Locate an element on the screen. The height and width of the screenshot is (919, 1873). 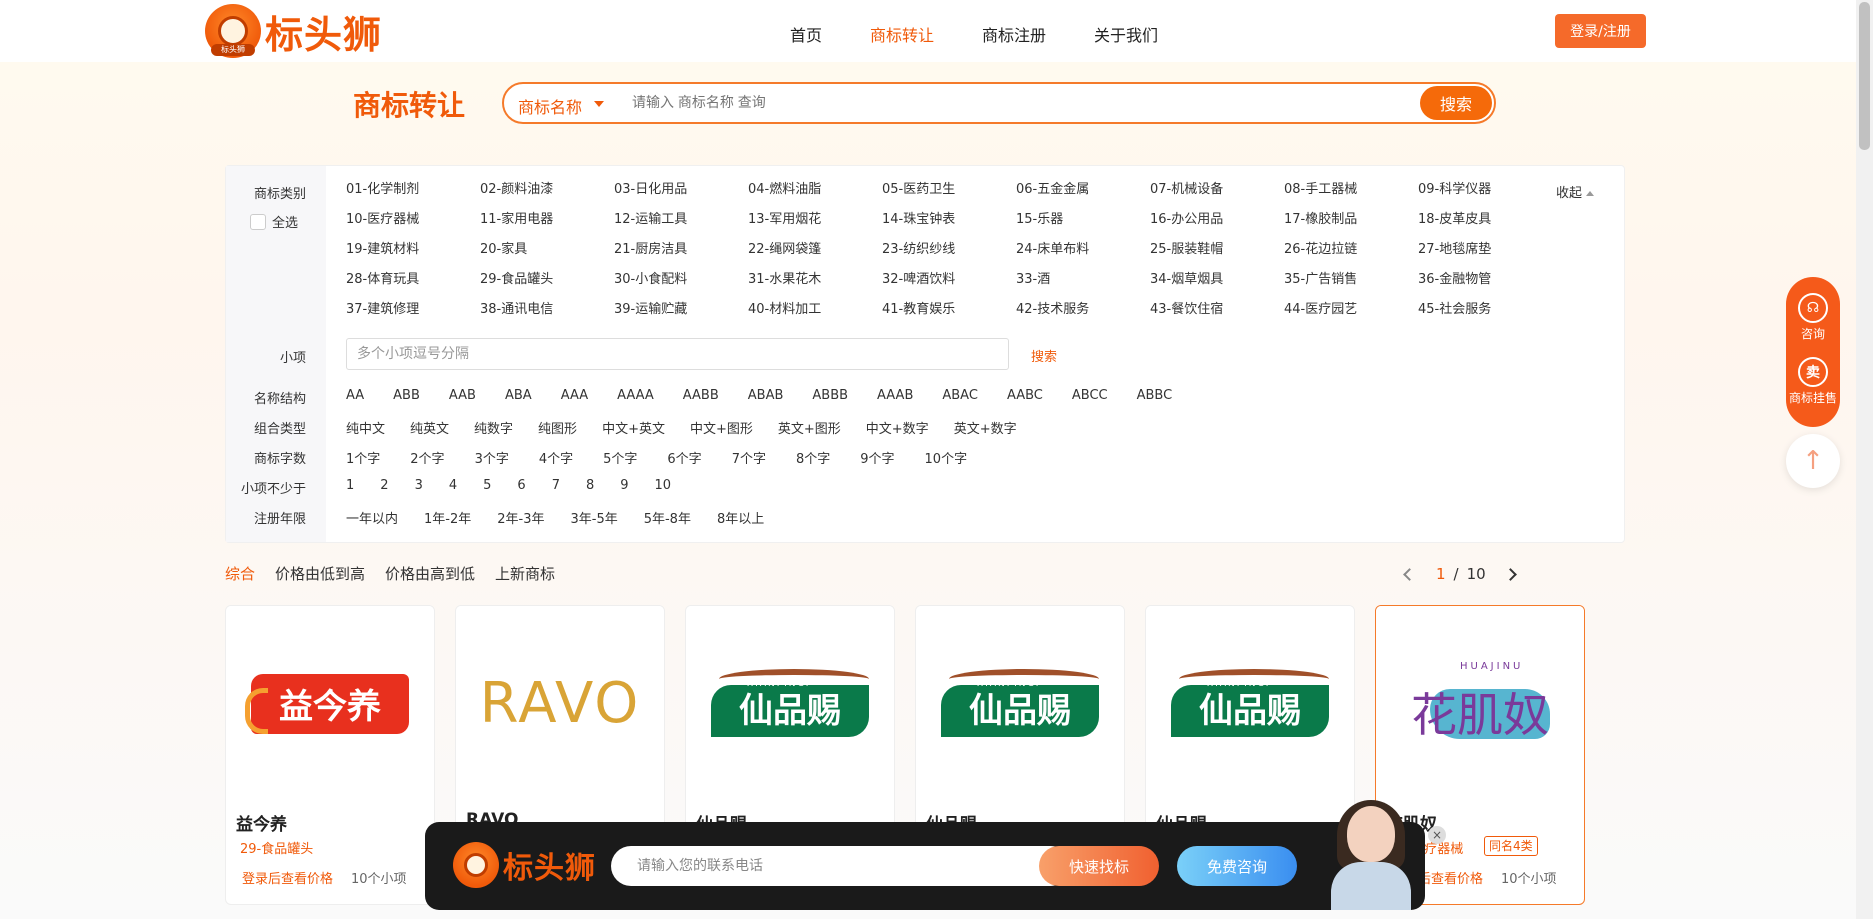
login-register-button: 登录/注册 is located at coordinates (1600, 31).